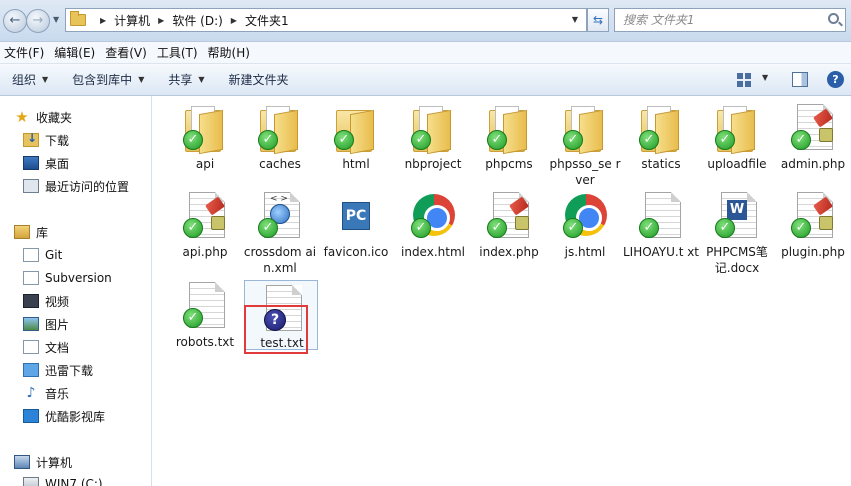 This screenshot has height=486, width=851. Describe the element at coordinates (835, 79) in the screenshot. I see `help-icon: ?` at that location.